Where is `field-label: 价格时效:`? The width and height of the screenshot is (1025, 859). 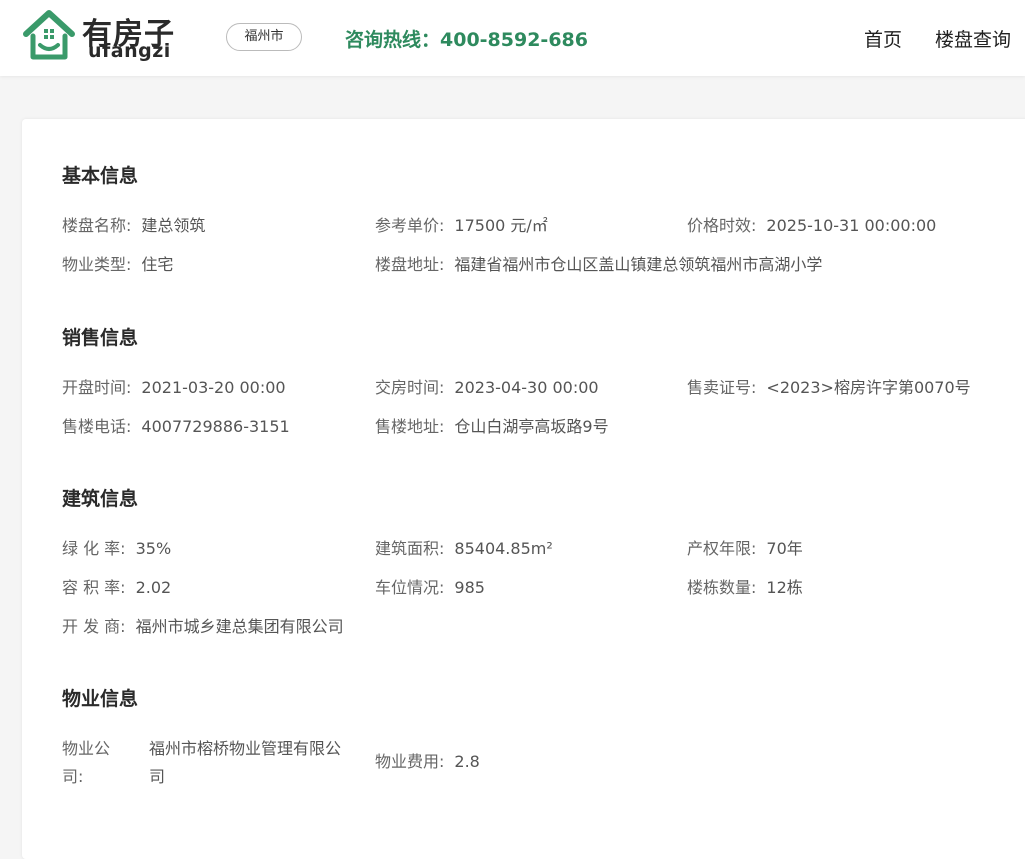 field-label: 价格时效: is located at coordinates (722, 225).